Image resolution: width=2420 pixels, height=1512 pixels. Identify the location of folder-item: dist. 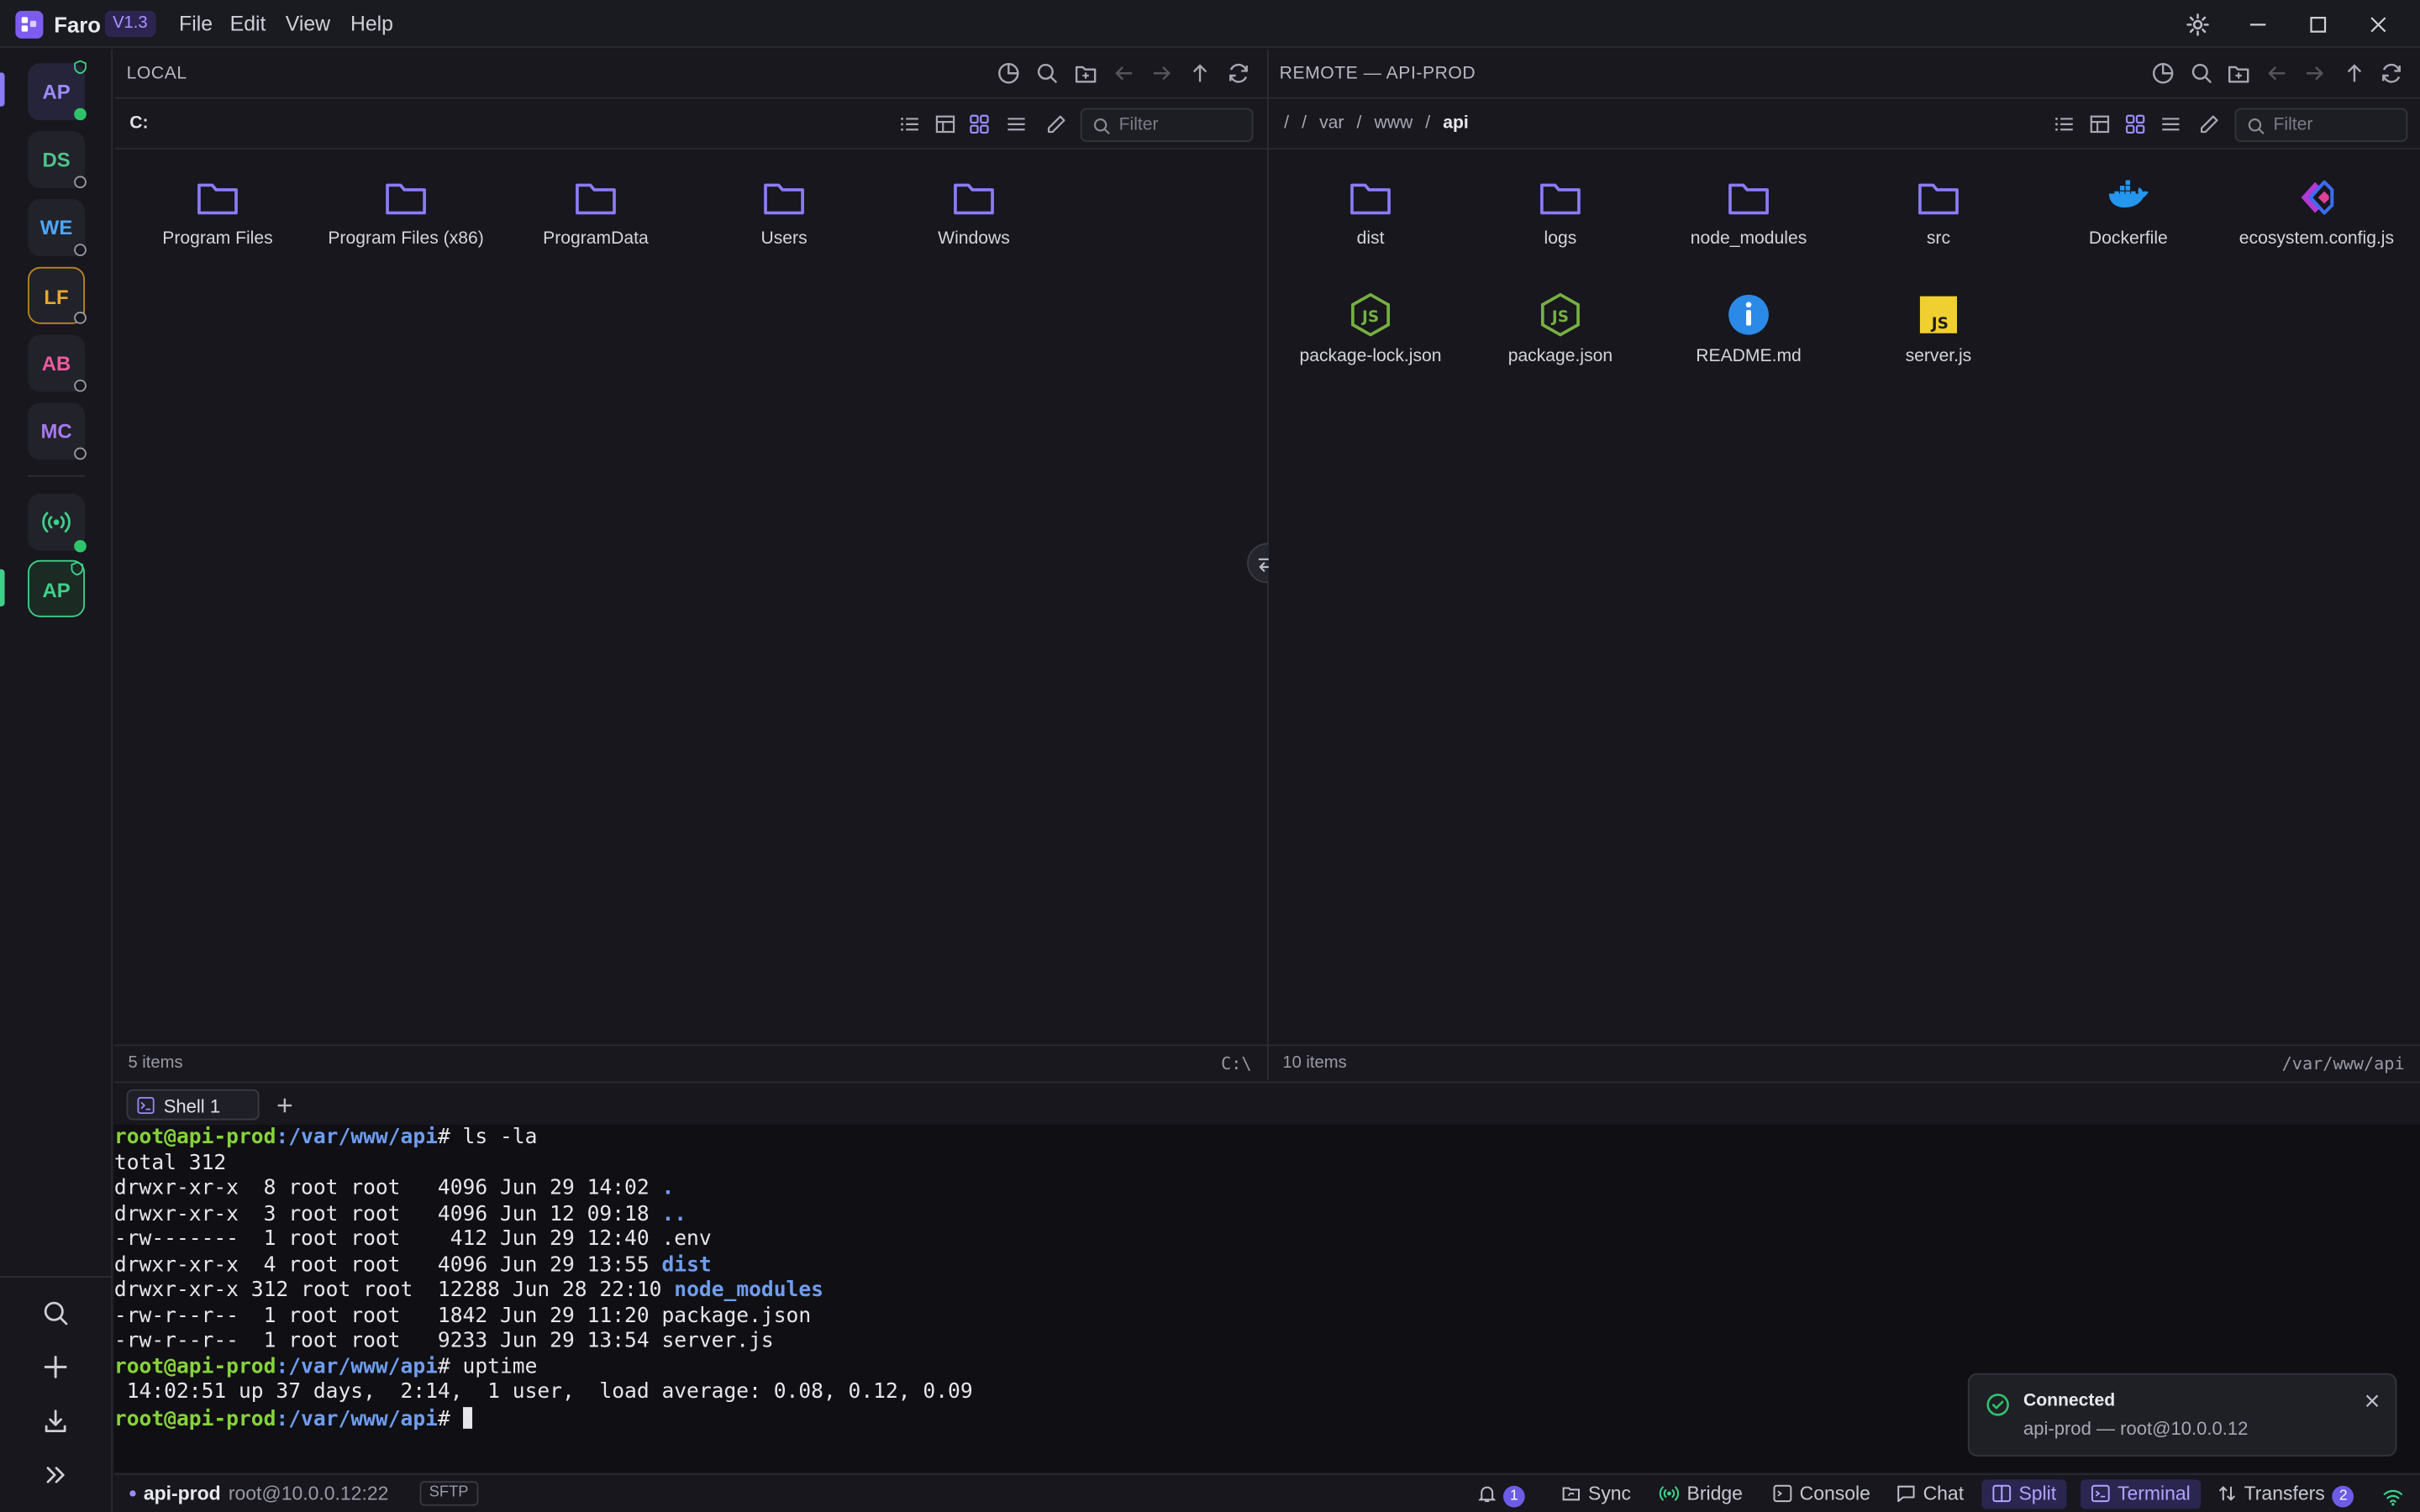
(1371, 229).